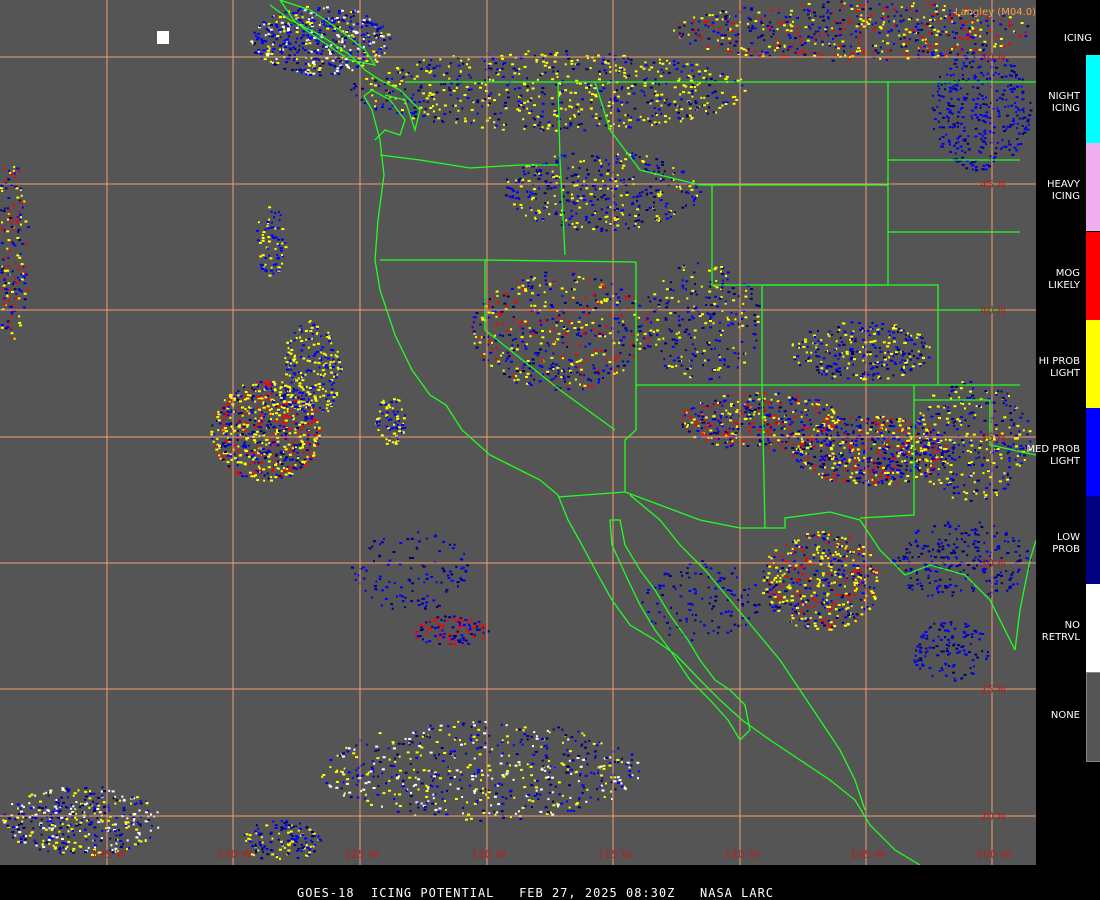 This screenshot has height=900, width=1100. Describe the element at coordinates (786, 571) in the screenshot. I see `us-mexico-border` at that location.